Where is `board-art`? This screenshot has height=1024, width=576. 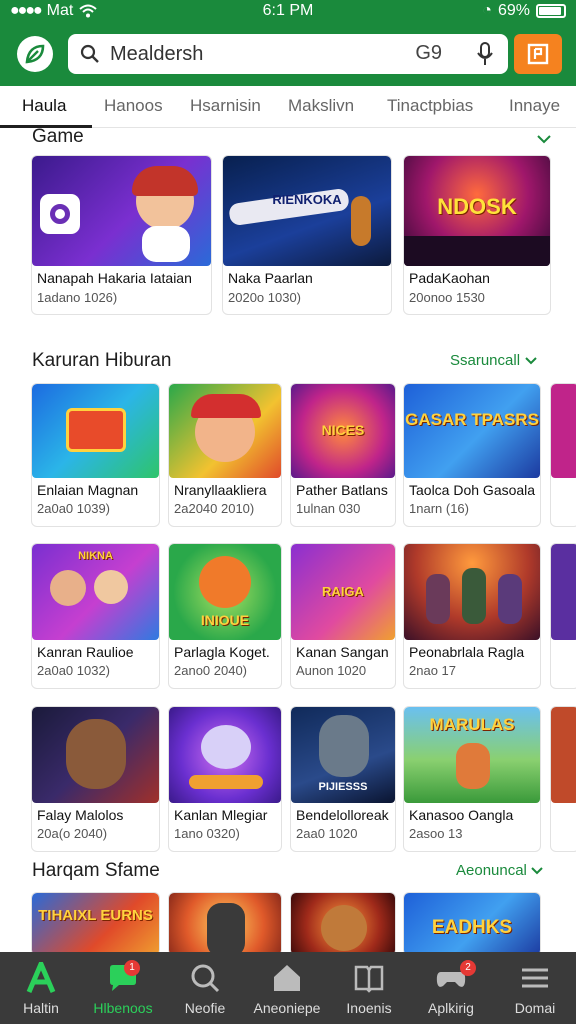
board-art is located at coordinates (96, 430).